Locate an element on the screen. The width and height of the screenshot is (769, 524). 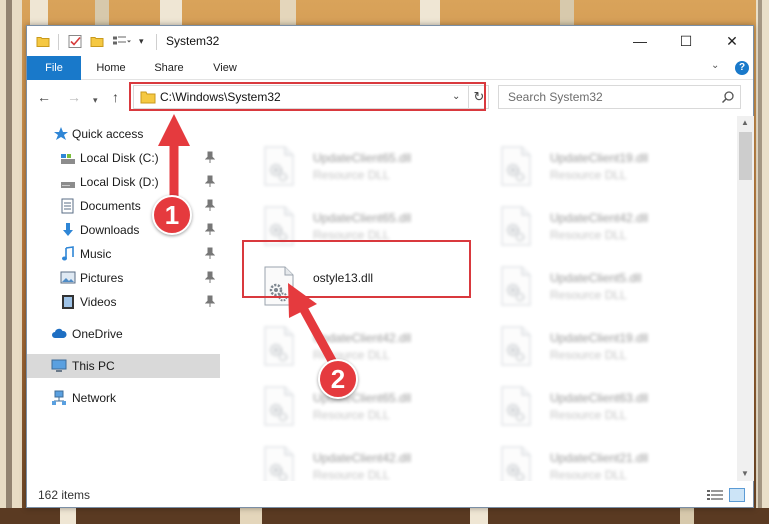
nav-item-local-disk-c: Local Disk (C:) is located at coordinates (123, 158).